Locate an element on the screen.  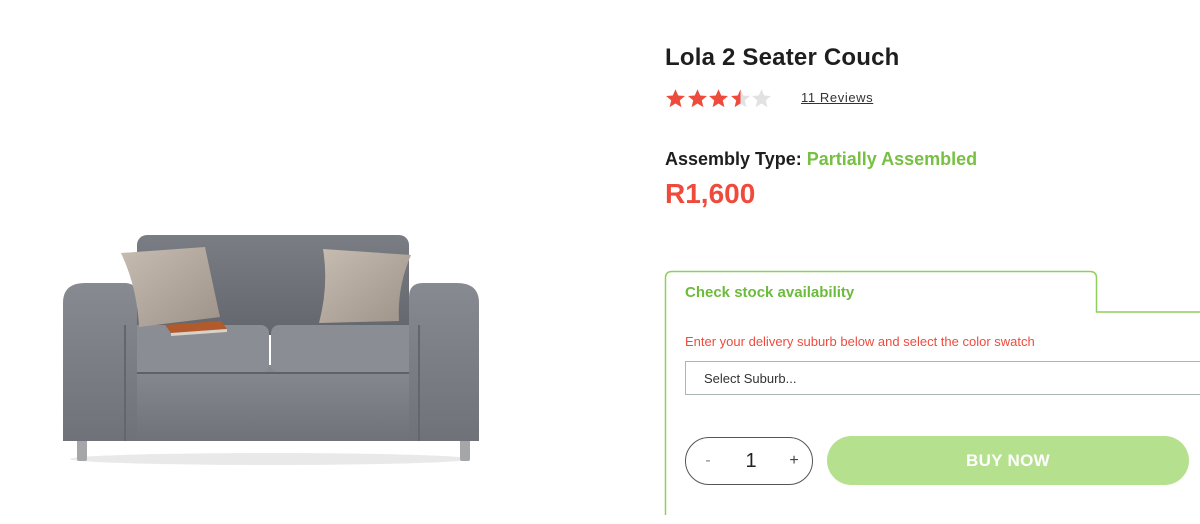
assembly-type-value: Partially Assembled is located at coordinates (892, 159).